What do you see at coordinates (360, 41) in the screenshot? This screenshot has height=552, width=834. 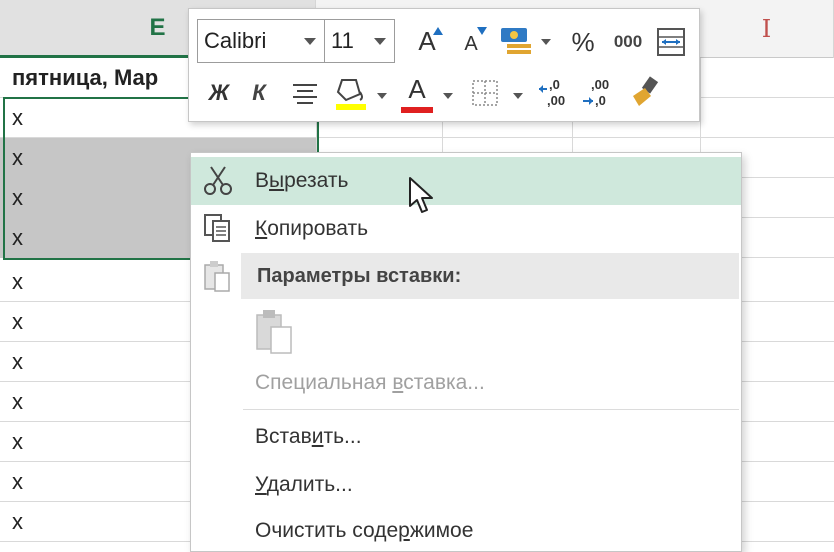 I see `font-size-select: 11` at bounding box center [360, 41].